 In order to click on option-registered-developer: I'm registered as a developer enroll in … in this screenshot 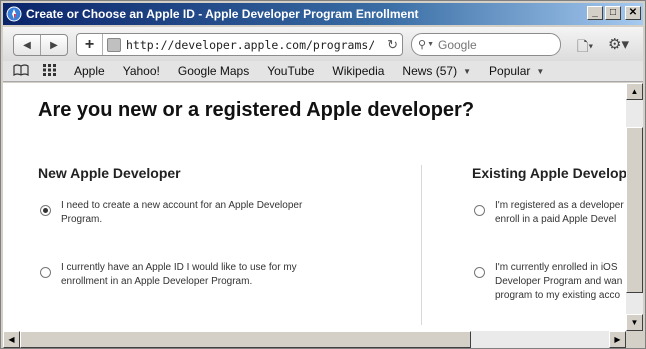, I will do `click(550, 213)`.